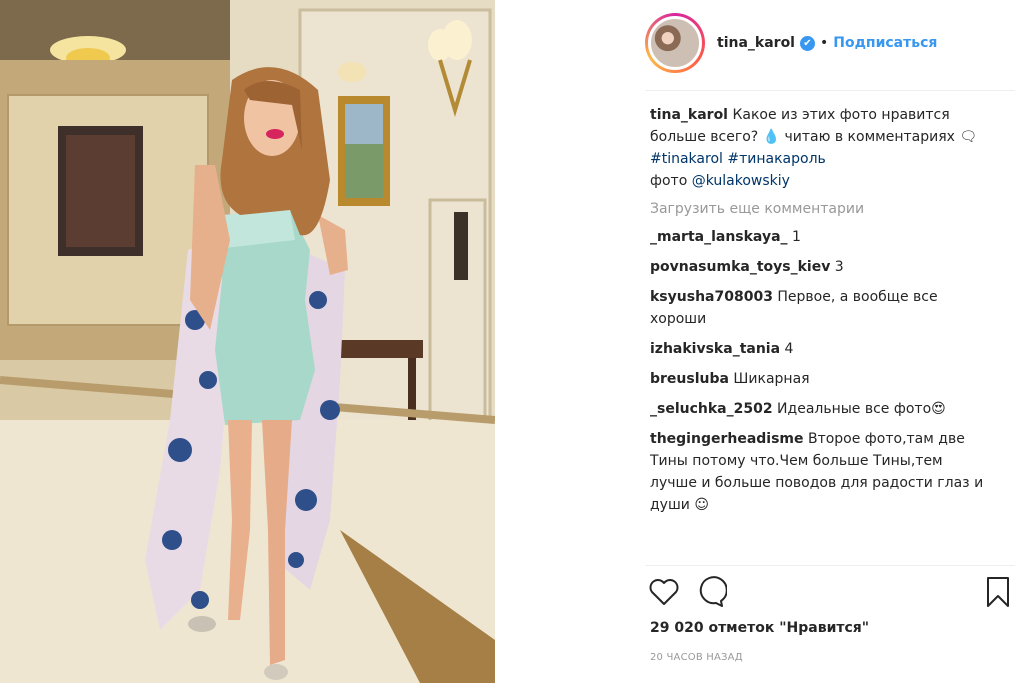 This screenshot has height=691, width=1021. I want to click on comment-item: povnasumka_toys_kiev 3, so click(820, 267).